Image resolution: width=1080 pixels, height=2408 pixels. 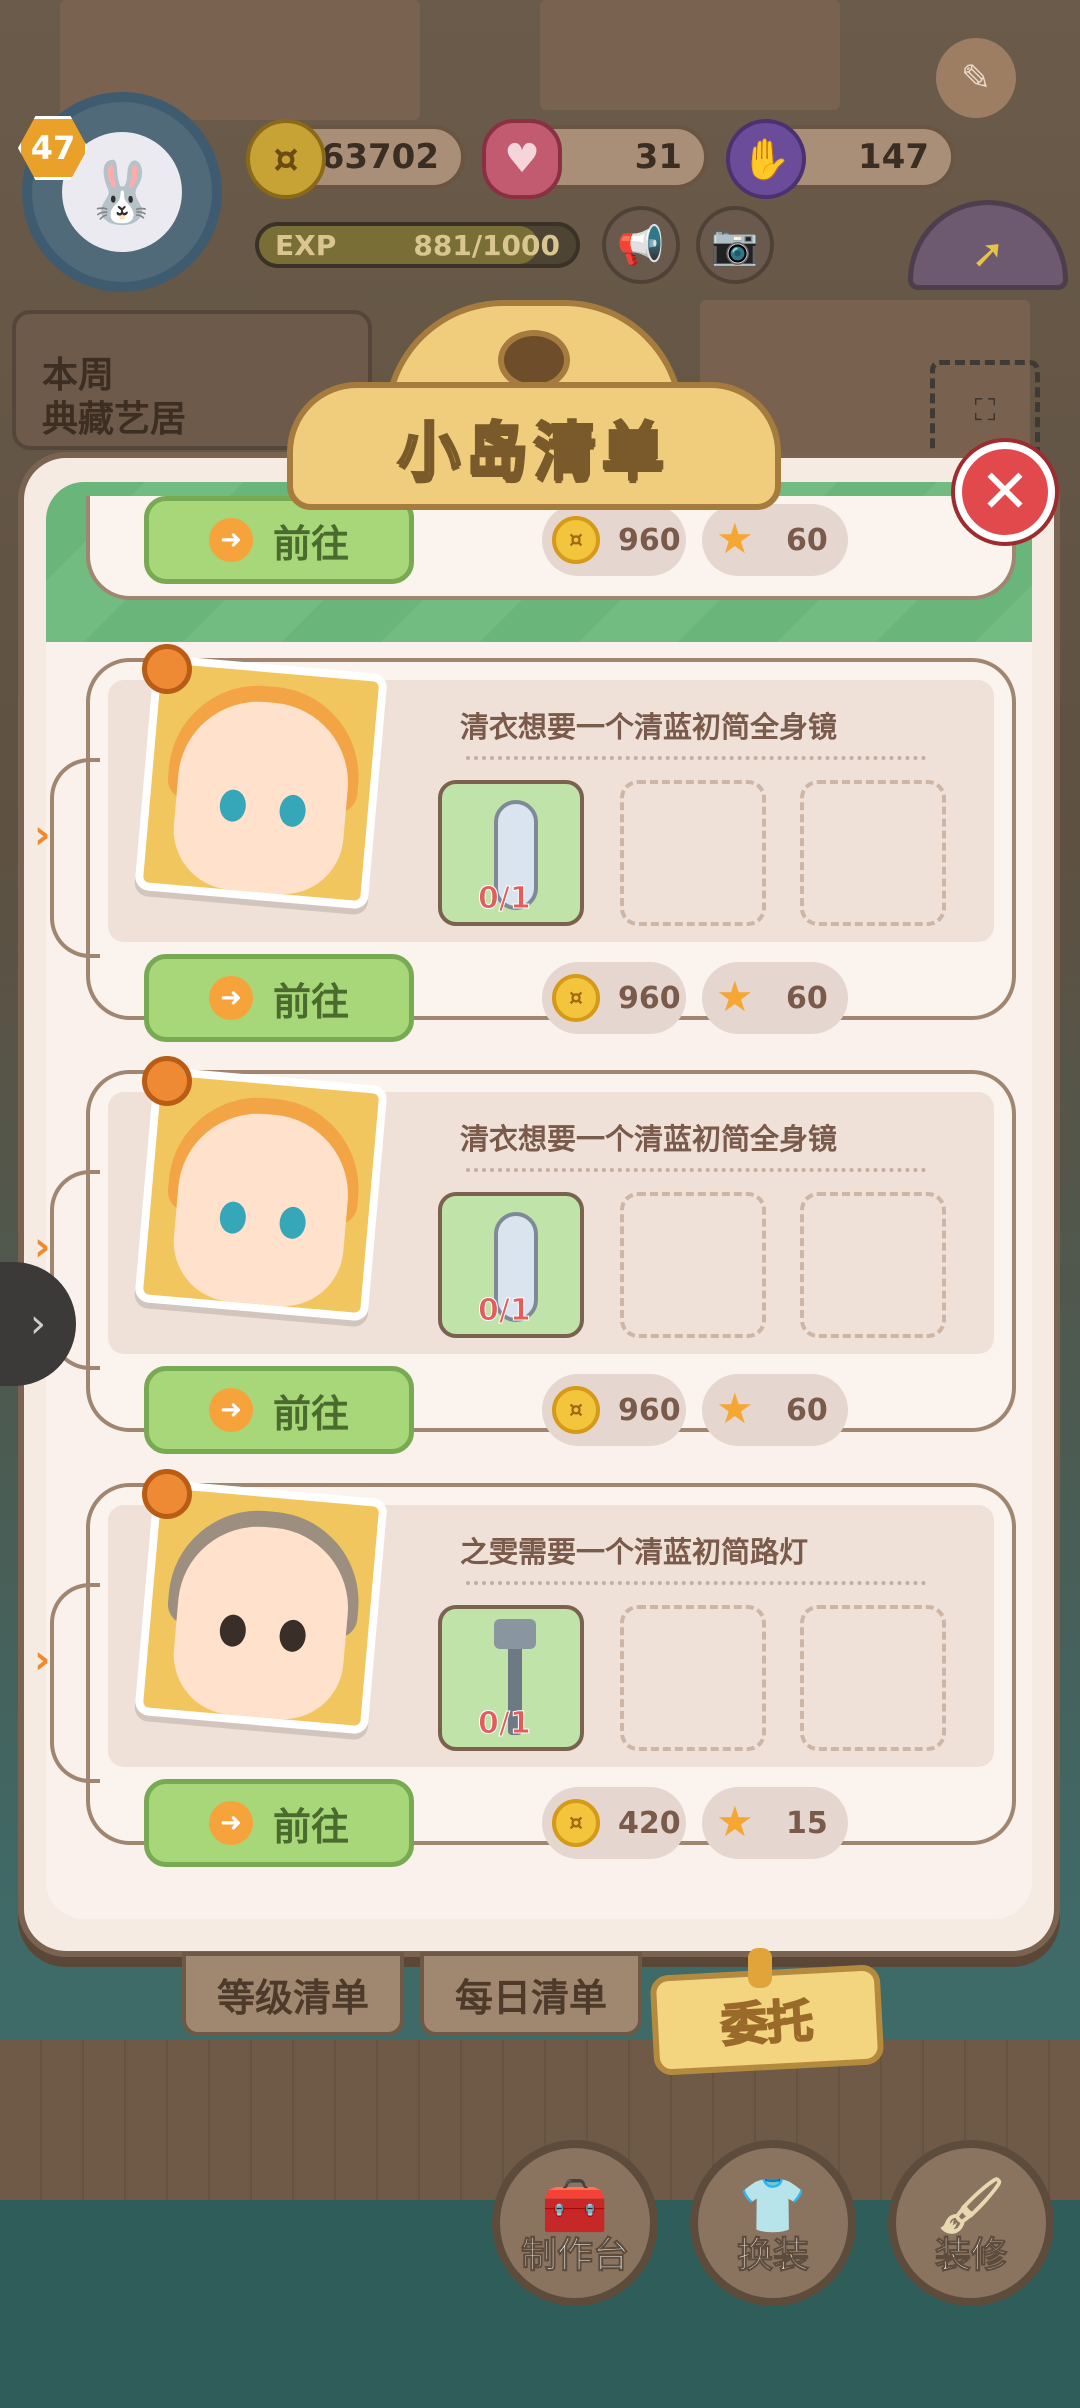 I want to click on title-plate-body: 小岛清单, so click(x=534, y=446).